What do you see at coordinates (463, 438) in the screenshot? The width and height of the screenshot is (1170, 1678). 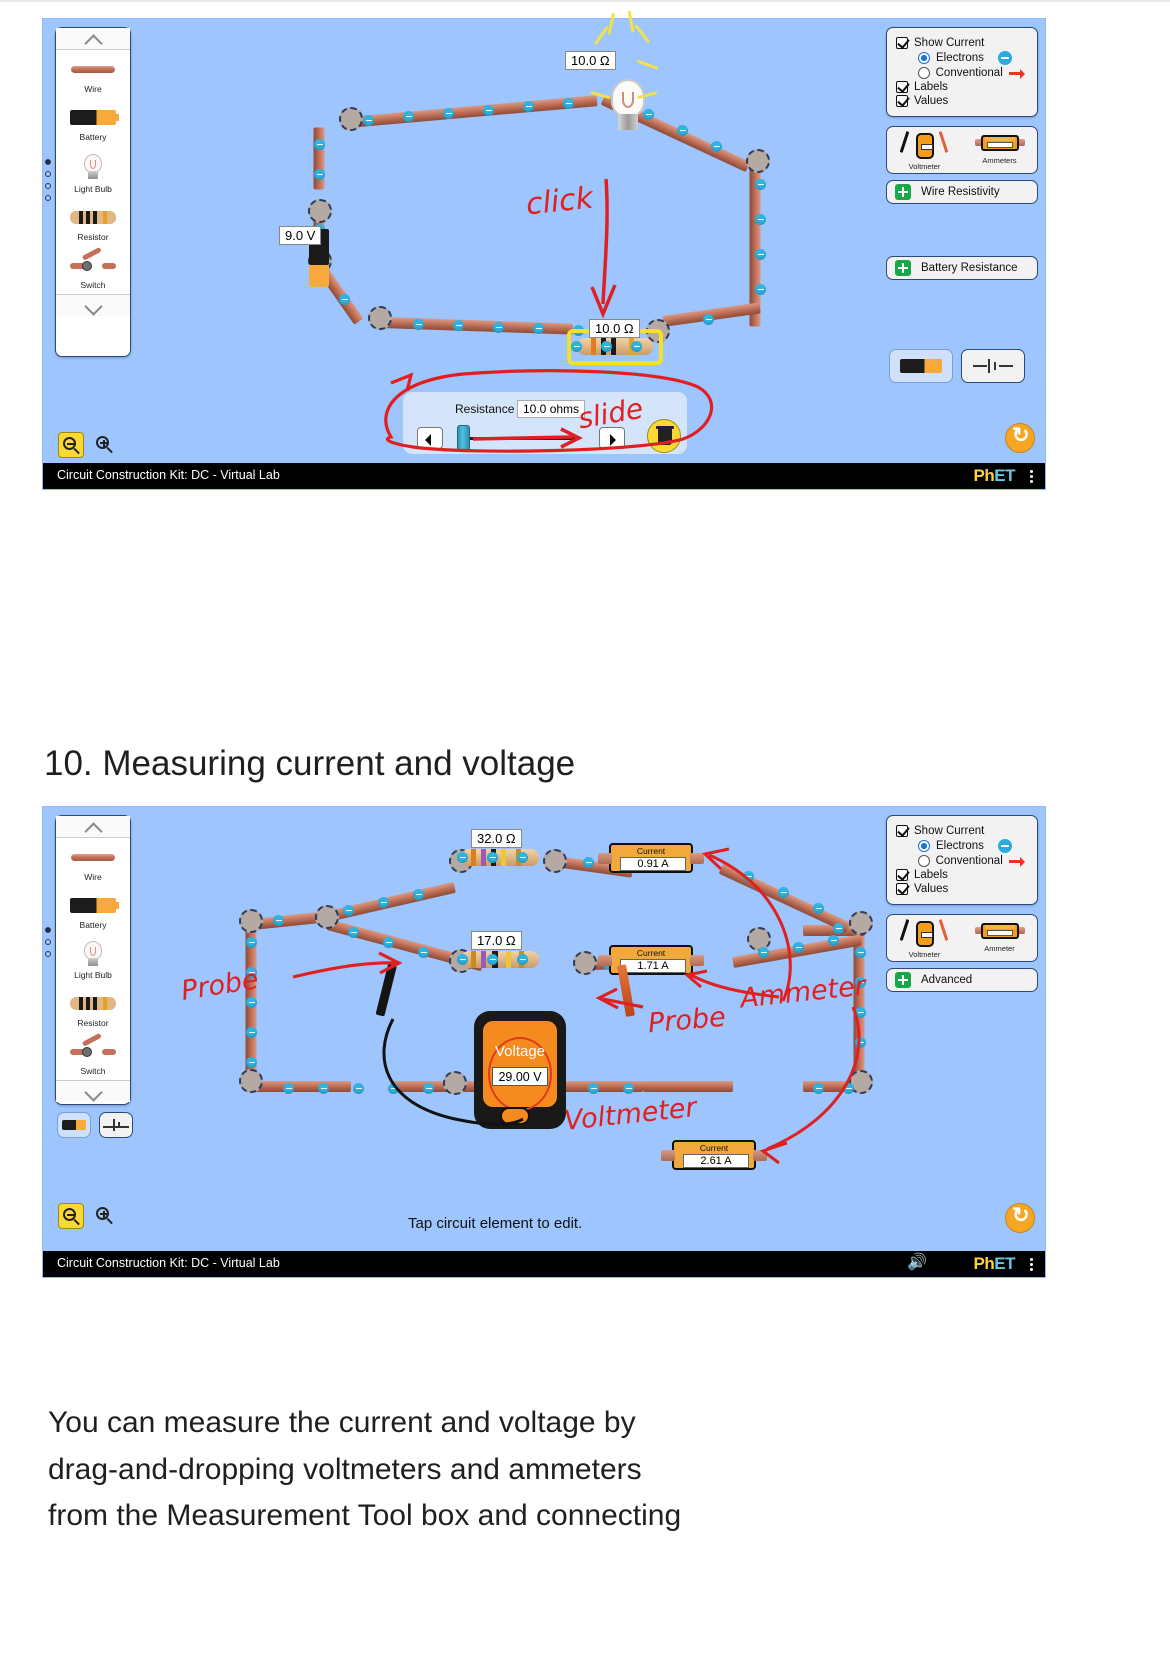 I see `resistance-slider-thumb` at bounding box center [463, 438].